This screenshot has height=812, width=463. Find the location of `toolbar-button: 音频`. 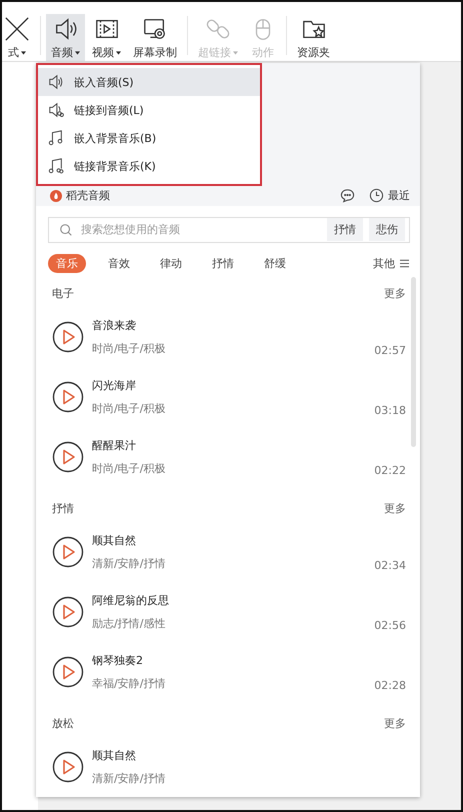

toolbar-button: 音频 is located at coordinates (65, 37).